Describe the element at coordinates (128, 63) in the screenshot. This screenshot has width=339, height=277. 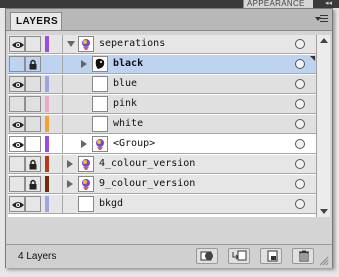
I see `layer-name: black` at that location.